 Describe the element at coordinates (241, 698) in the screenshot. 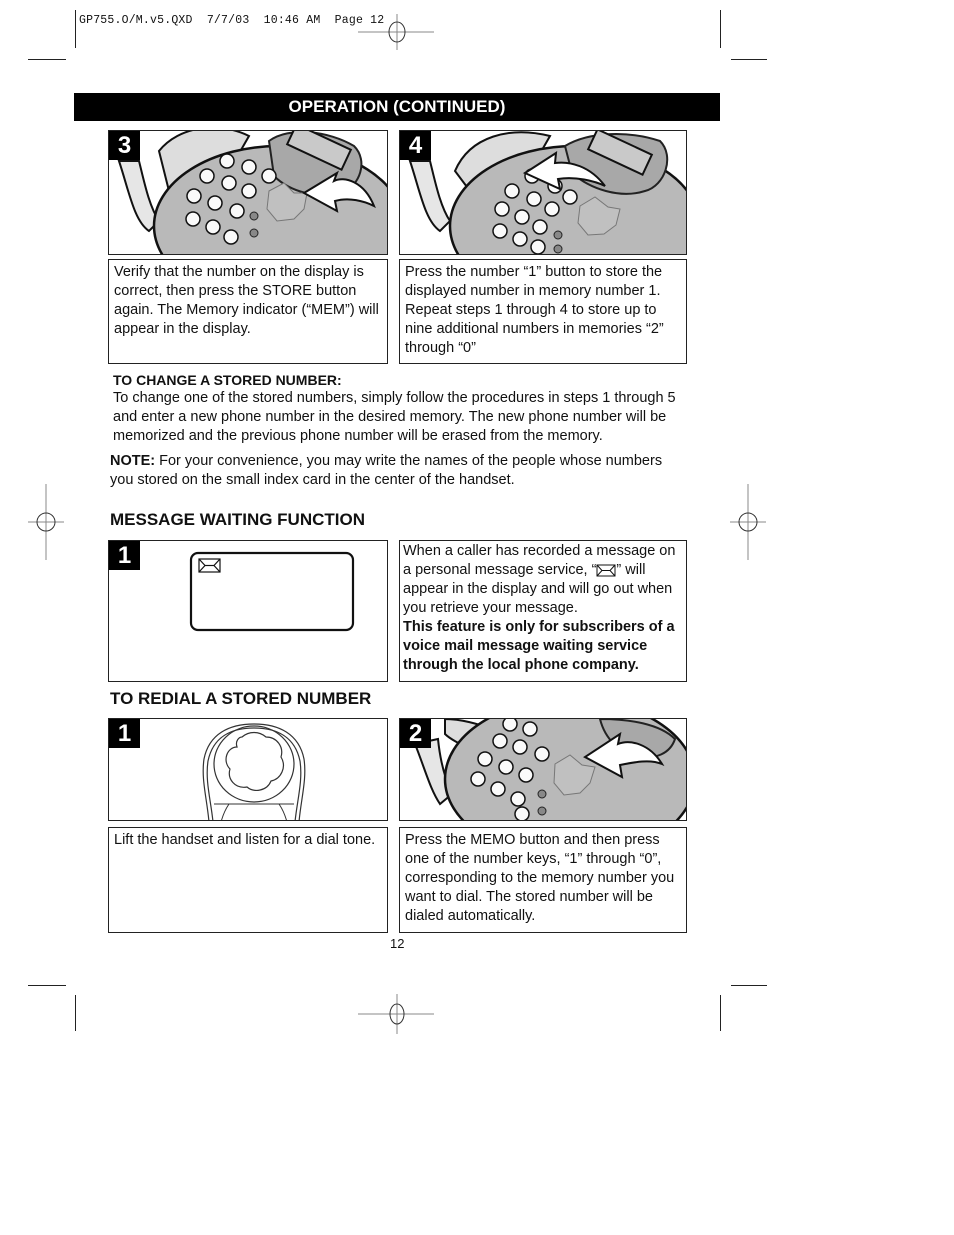

I see `redial-heading: TO REDIAL A STORED NUMBER` at that location.